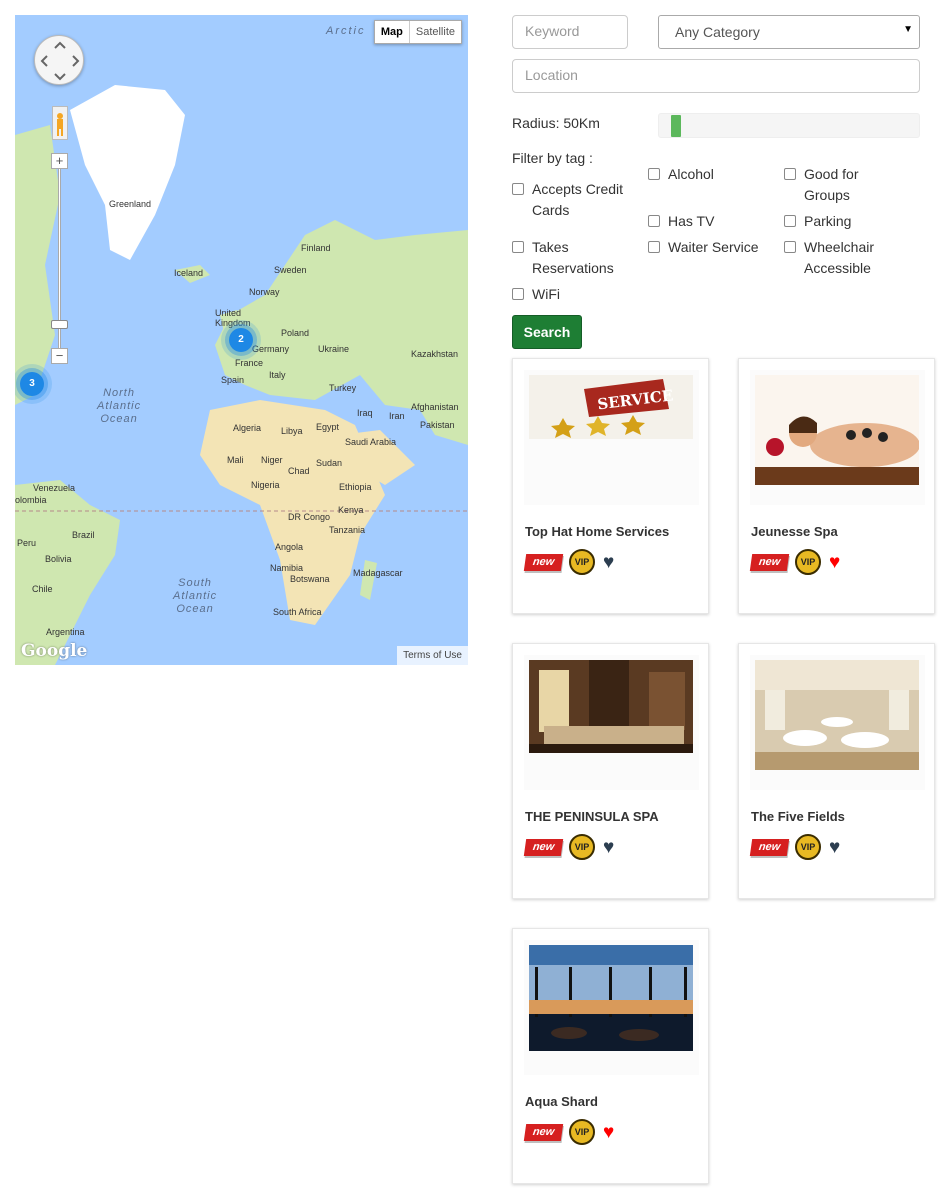 The image size is (950, 1196). What do you see at coordinates (691, 221) in the screenshot?
I see `tag-label: Has TV` at bounding box center [691, 221].